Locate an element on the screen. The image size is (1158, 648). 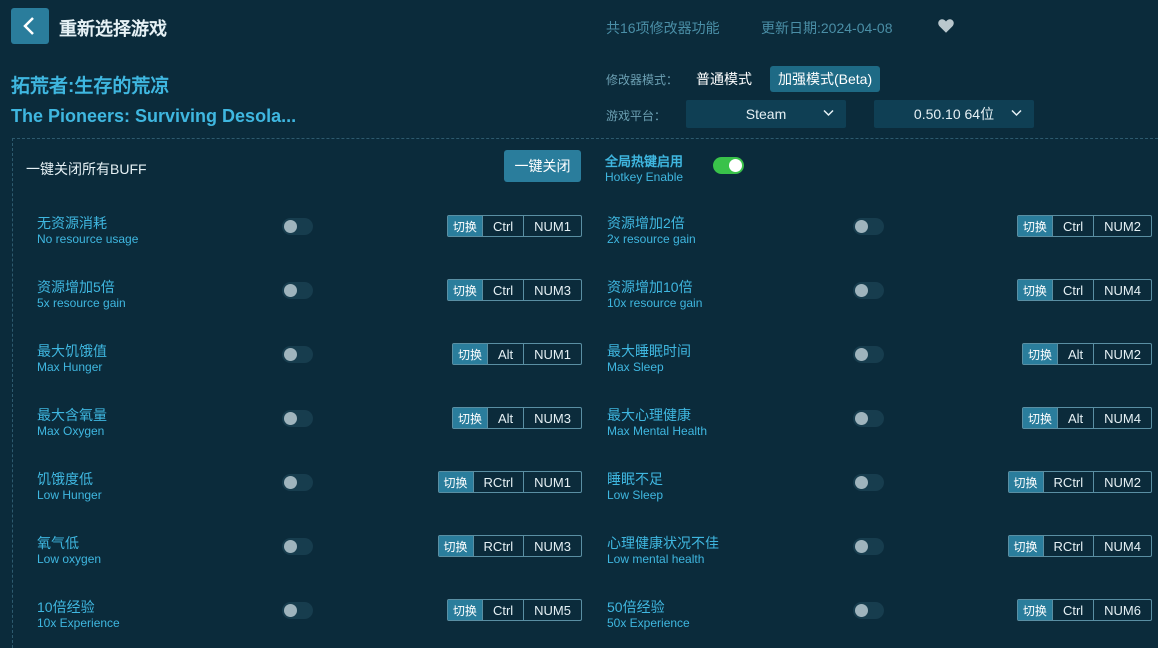
option-row: 饥饿度低 Low Hunger 切换 RCtrl NUM1 is located at coordinates (309, 489).